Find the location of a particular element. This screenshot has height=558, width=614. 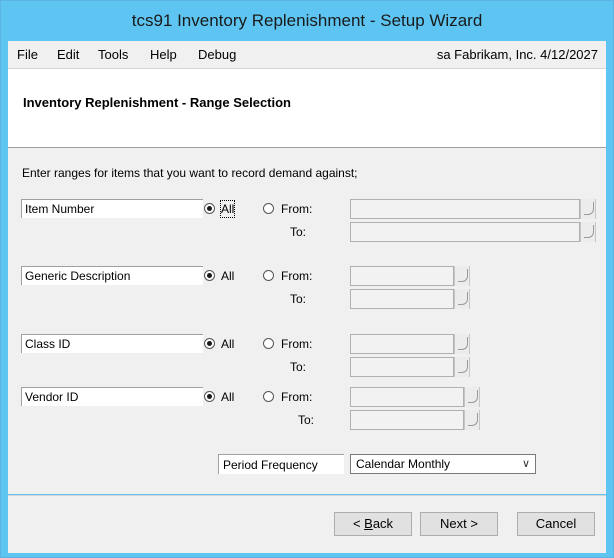

period-frequency-label: Period Frequency is located at coordinates (281, 464).